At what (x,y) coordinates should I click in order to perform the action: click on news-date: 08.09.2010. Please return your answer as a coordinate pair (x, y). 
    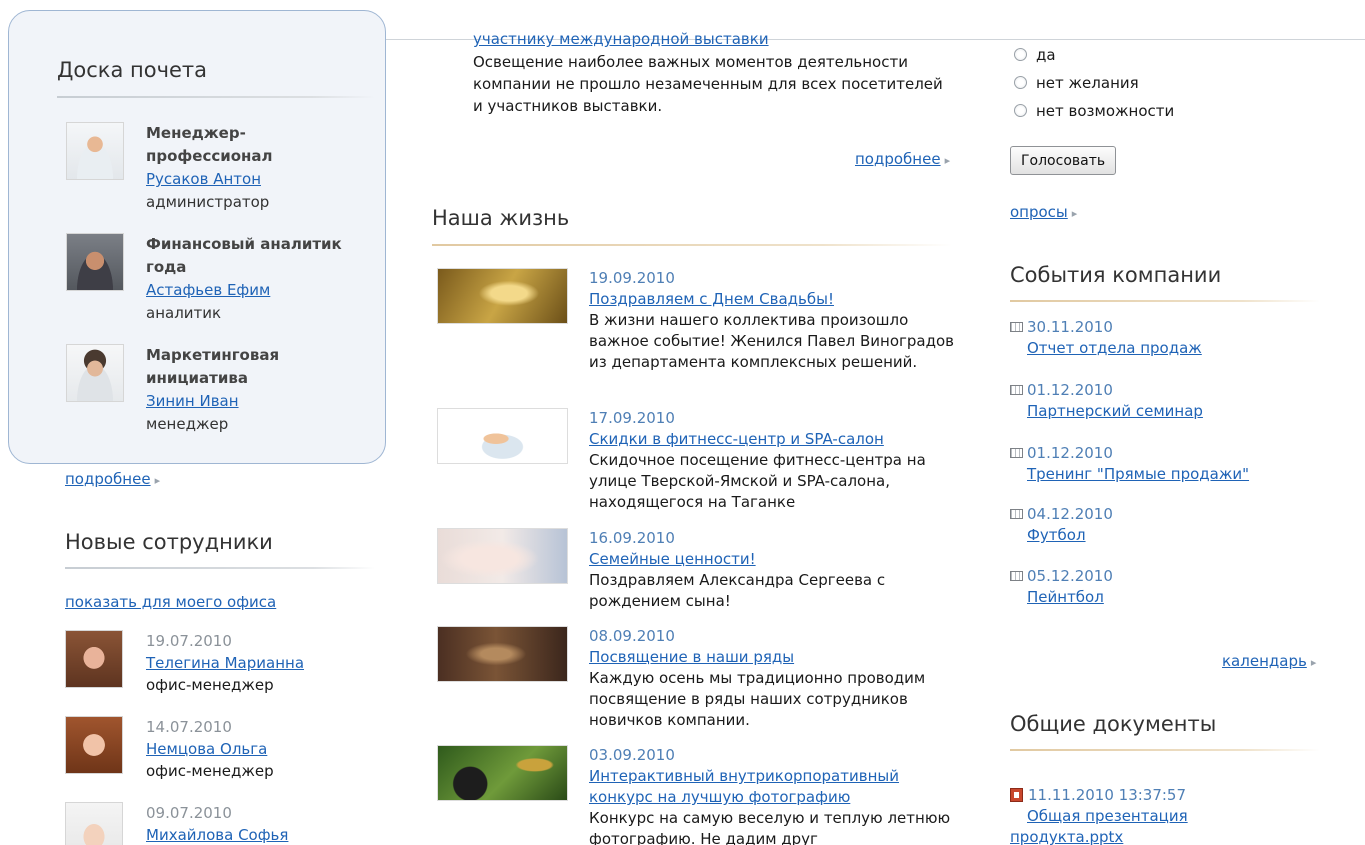
    Looking at the image, I should click on (632, 636).